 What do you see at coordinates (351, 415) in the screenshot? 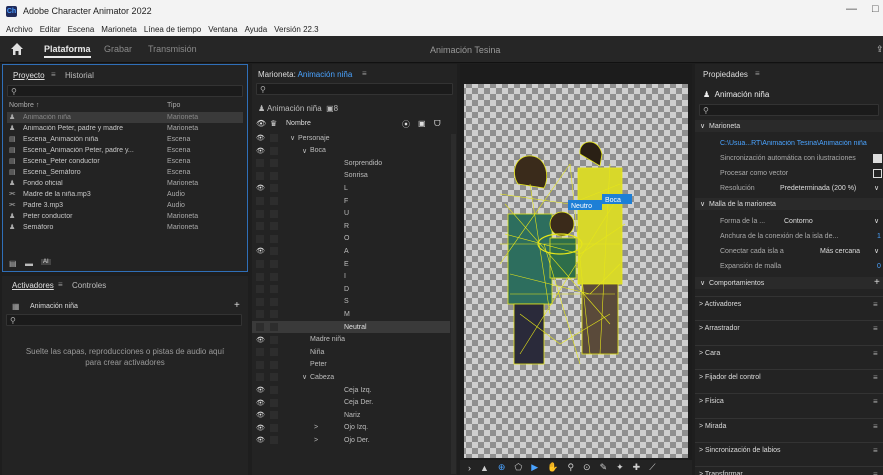
I see `layer-row: 👁 Nariz` at bounding box center [351, 415].